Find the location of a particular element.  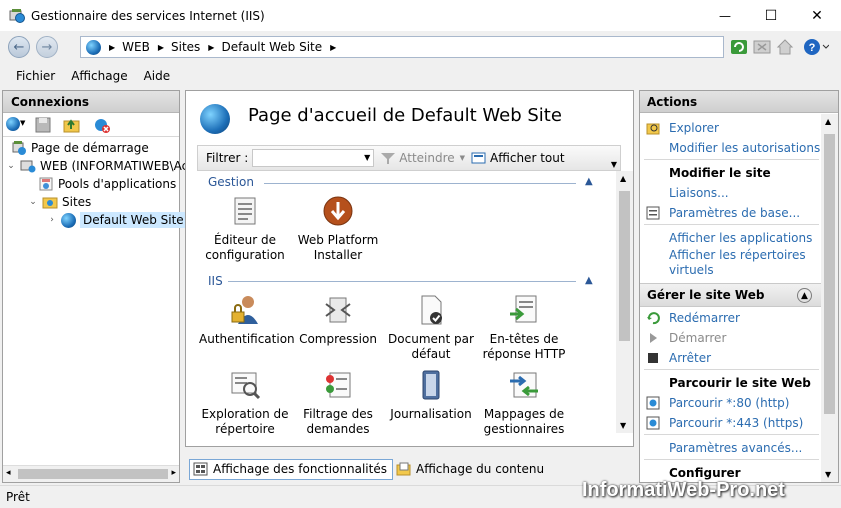

tree-item-start-page: Page de démarrage is located at coordinates (80, 148).